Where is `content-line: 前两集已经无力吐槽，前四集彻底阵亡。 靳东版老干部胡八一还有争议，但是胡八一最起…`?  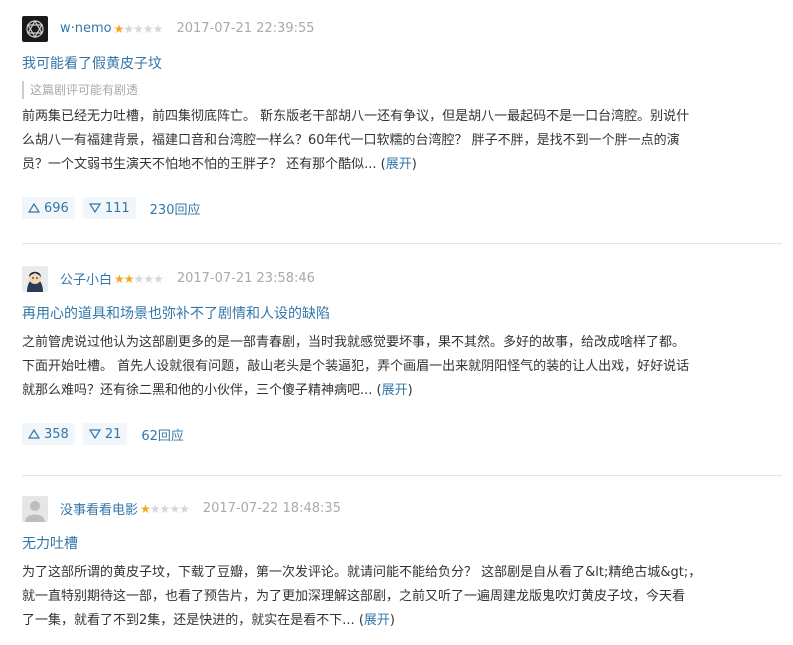
content-line: 前两集已经无力吐槽，前四集彻底阵亡。 靳东版老干部胡八一还有争议，但是胡八一最起… is located at coordinates (356, 116).